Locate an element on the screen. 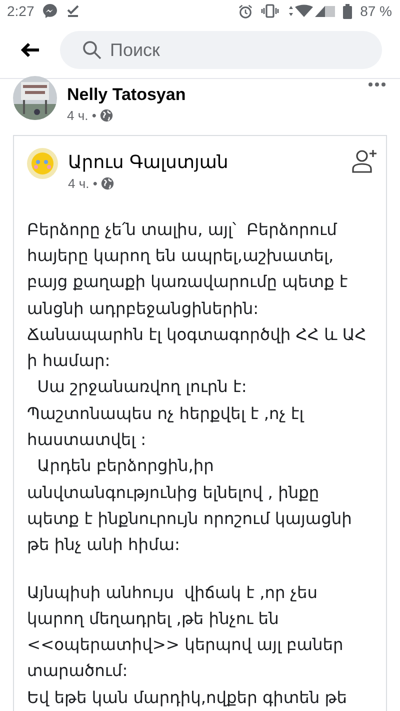 The height and width of the screenshot is (711, 400). post-text-line: <<օպերատիվ>> կերպով այլ բաներ is located at coordinates (185, 645).